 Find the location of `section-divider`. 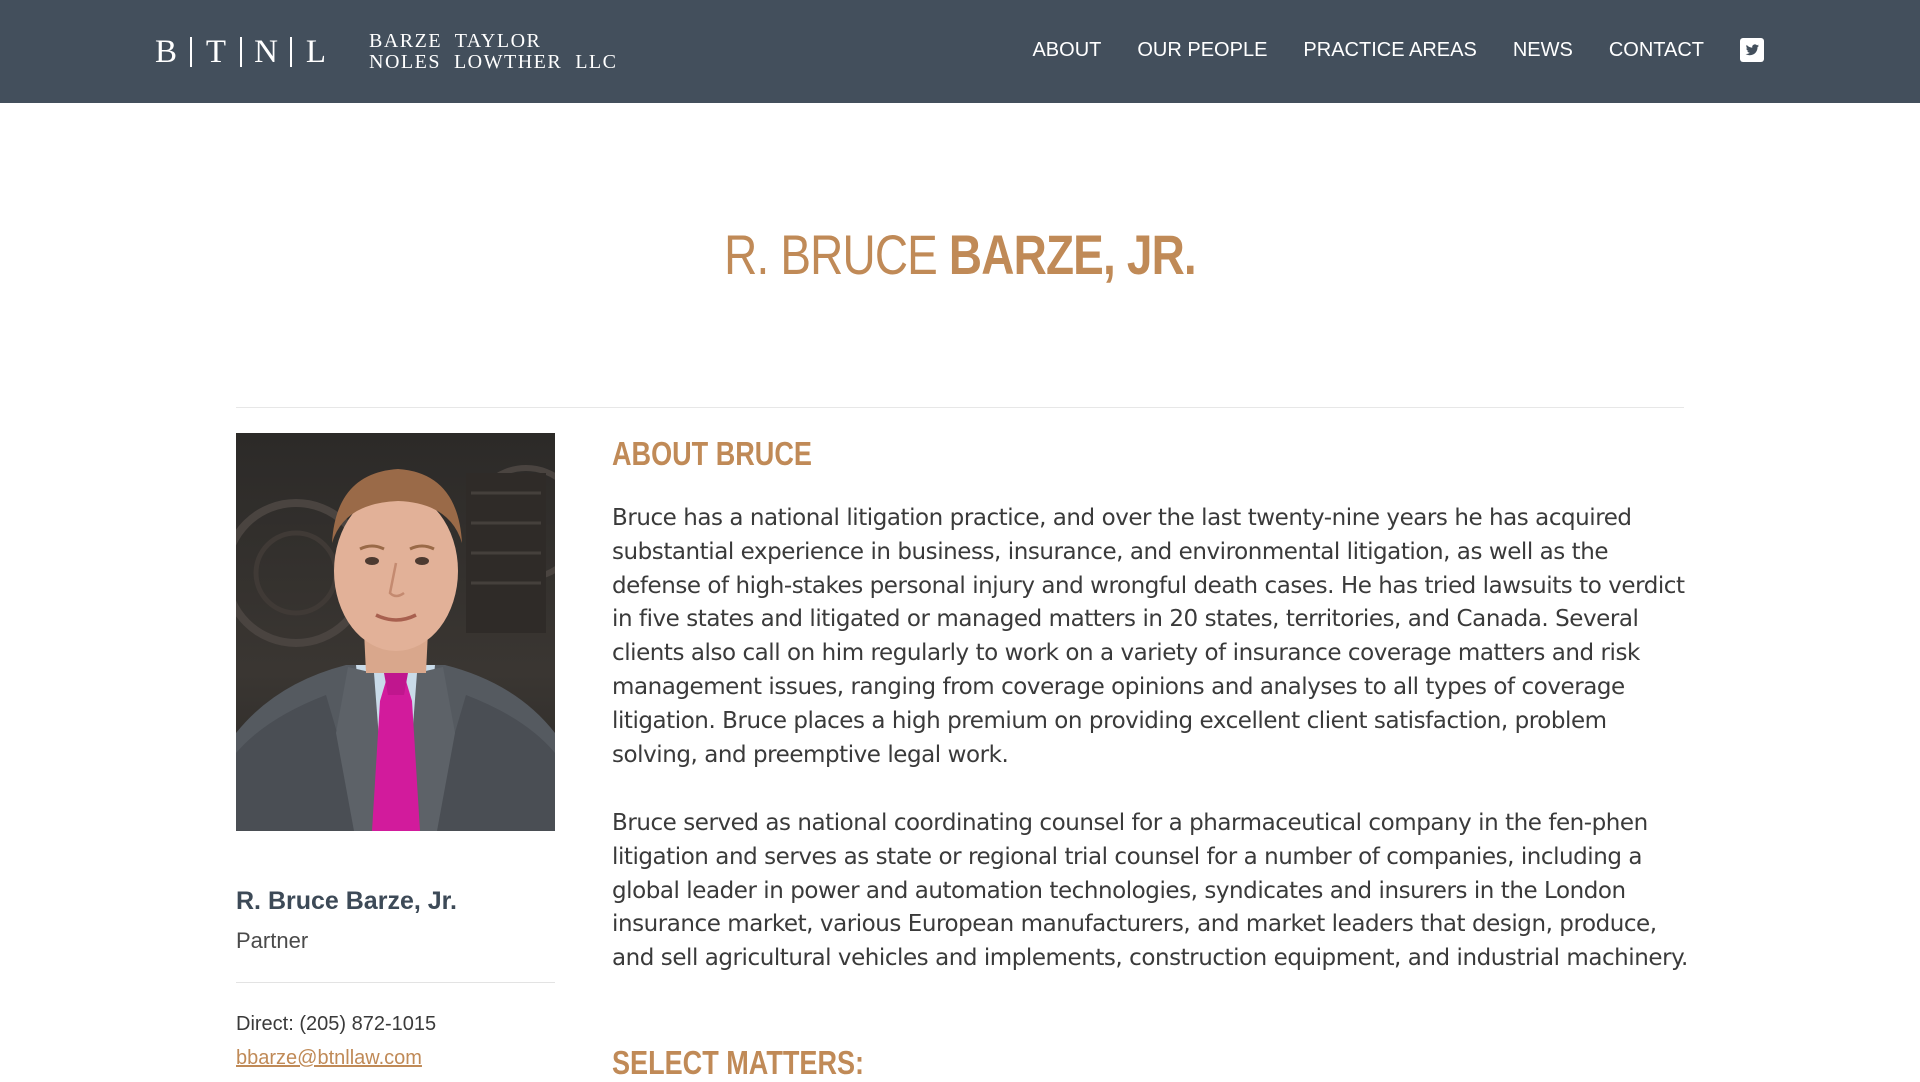

section-divider is located at coordinates (960, 407).